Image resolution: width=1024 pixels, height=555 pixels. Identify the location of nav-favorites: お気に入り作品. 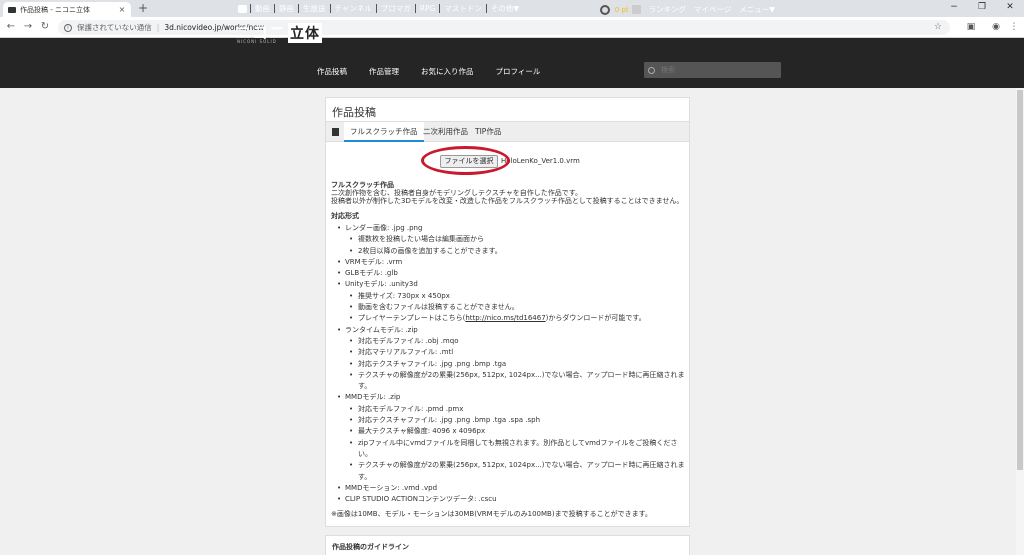
(447, 71).